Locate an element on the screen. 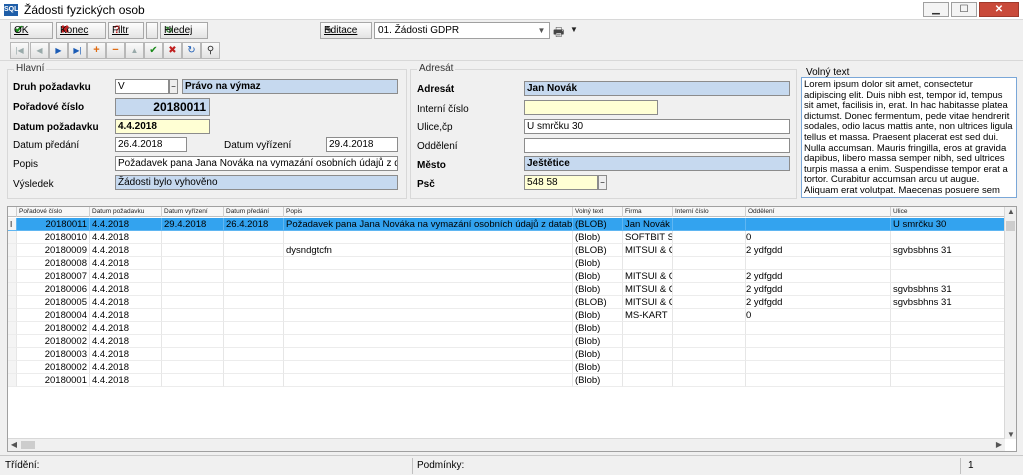  disabled-button is located at coordinates (152, 30).